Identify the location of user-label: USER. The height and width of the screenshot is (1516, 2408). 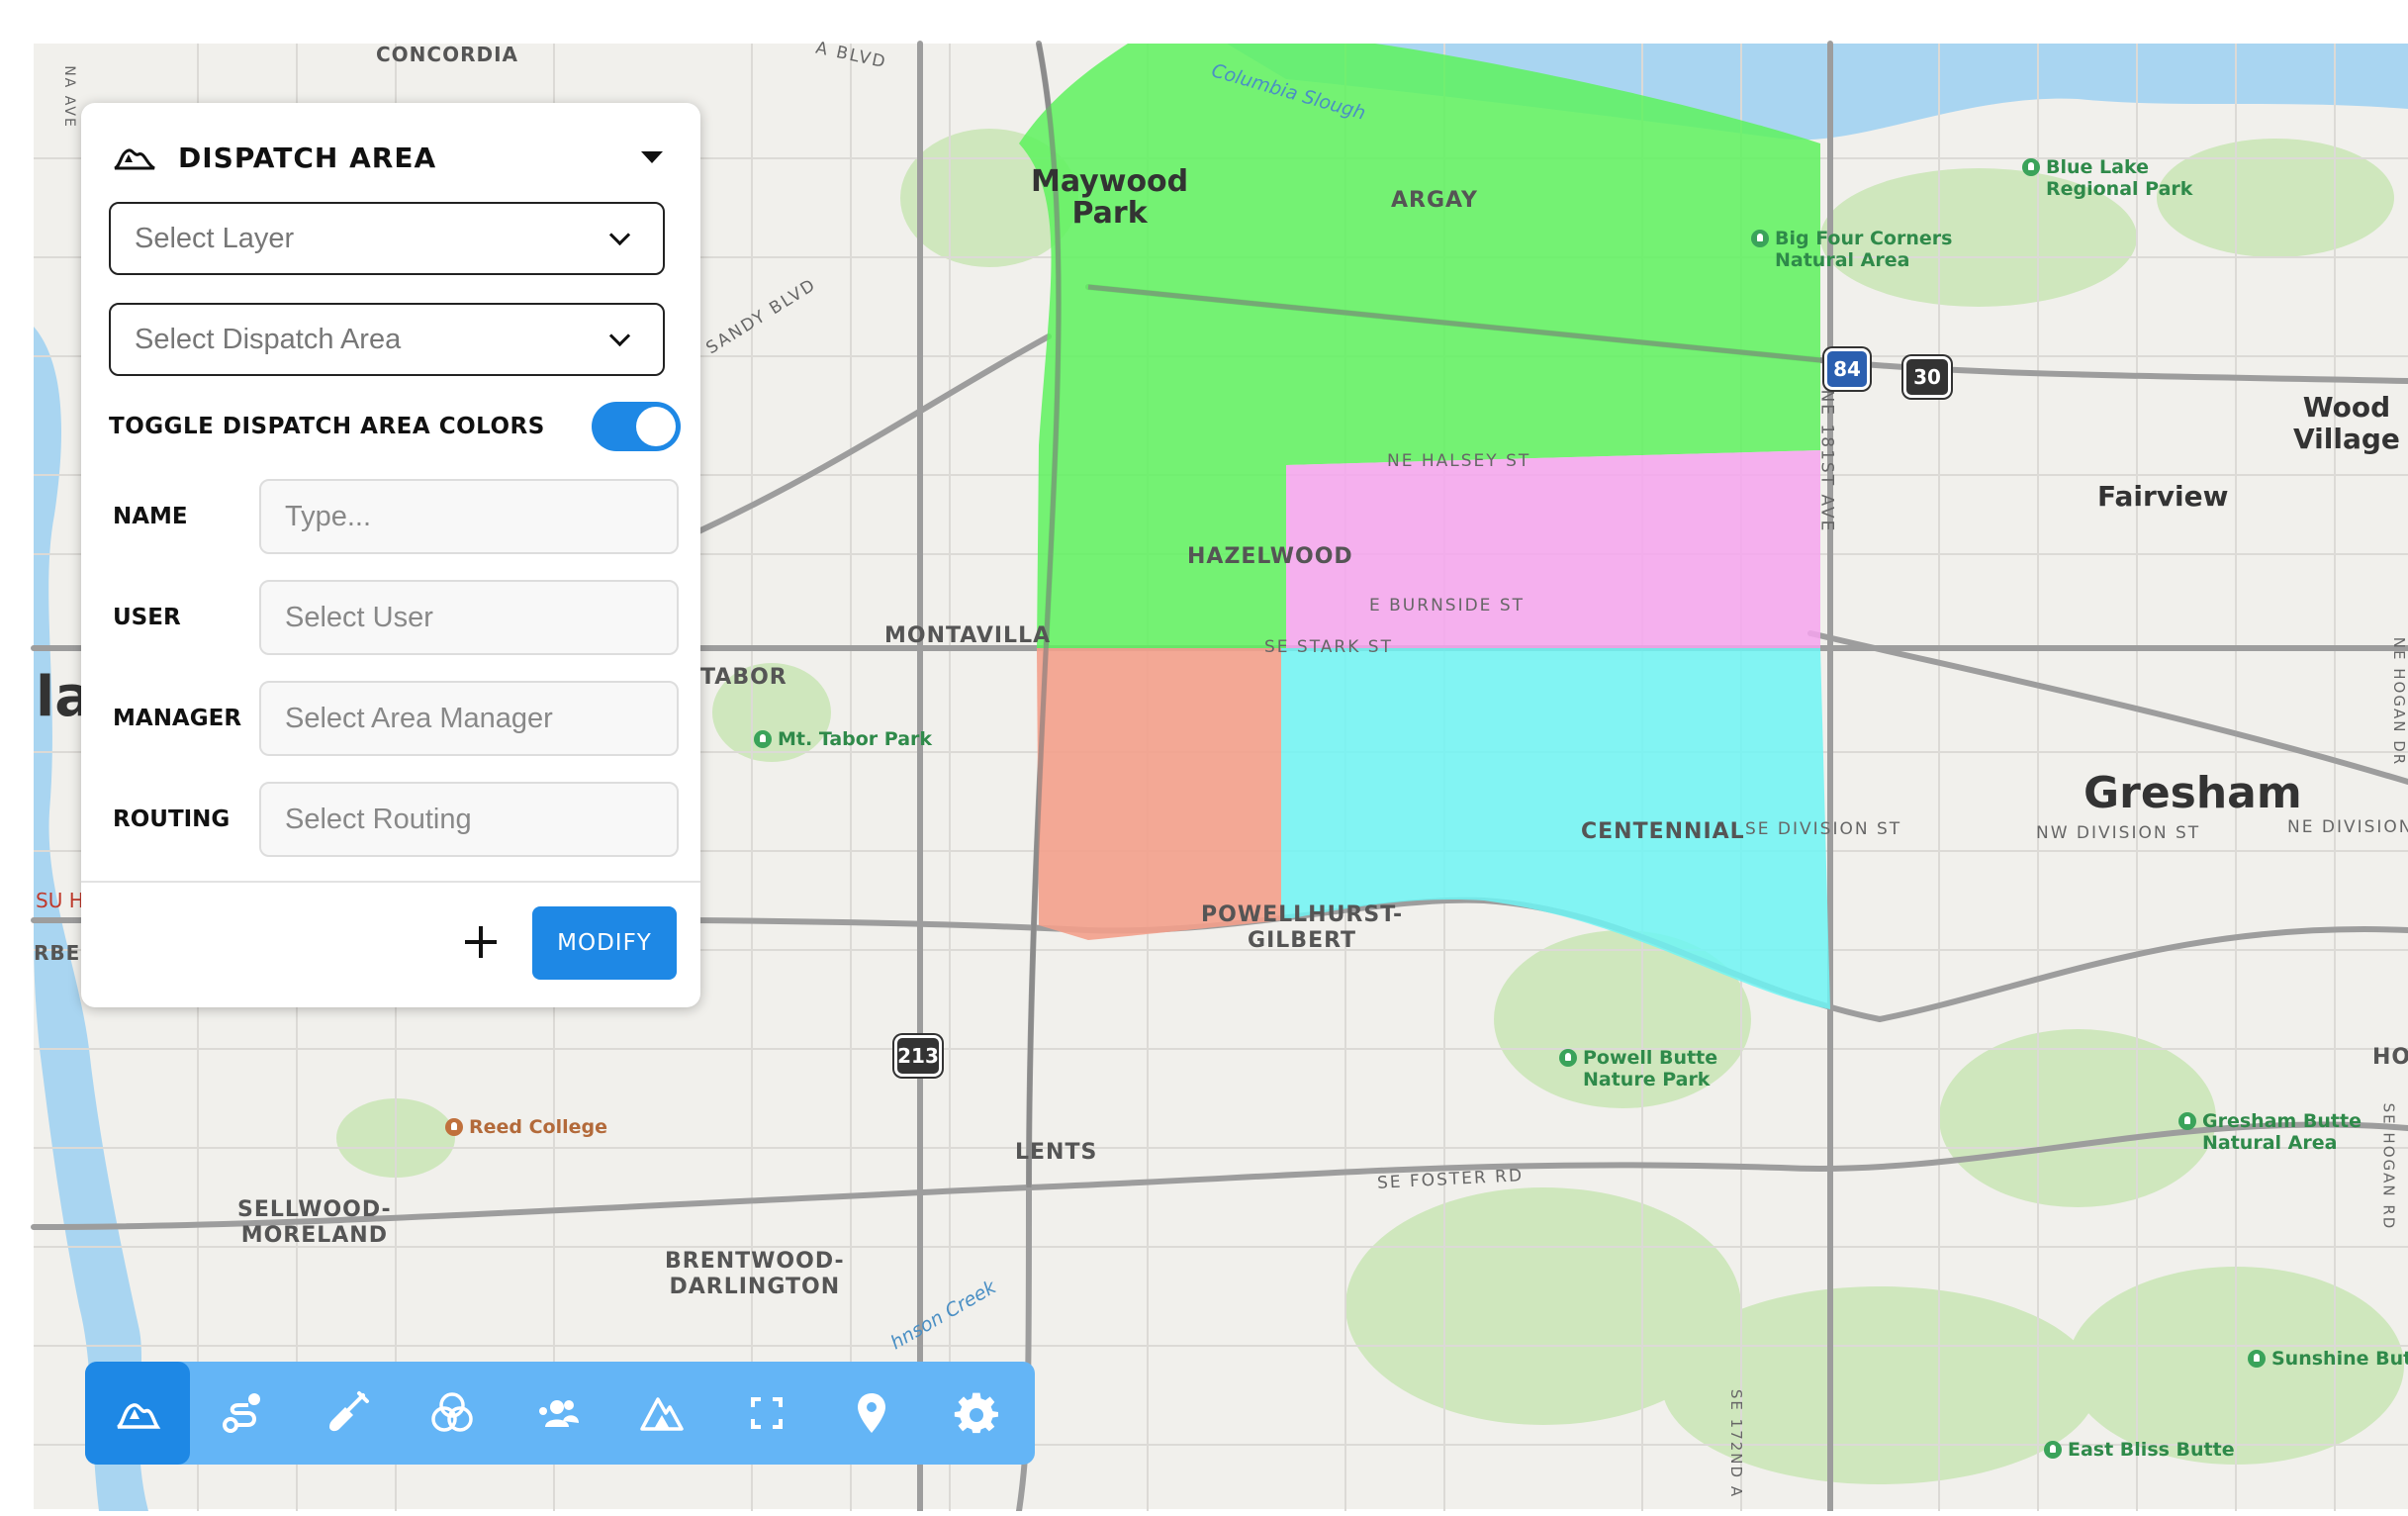
(147, 617).